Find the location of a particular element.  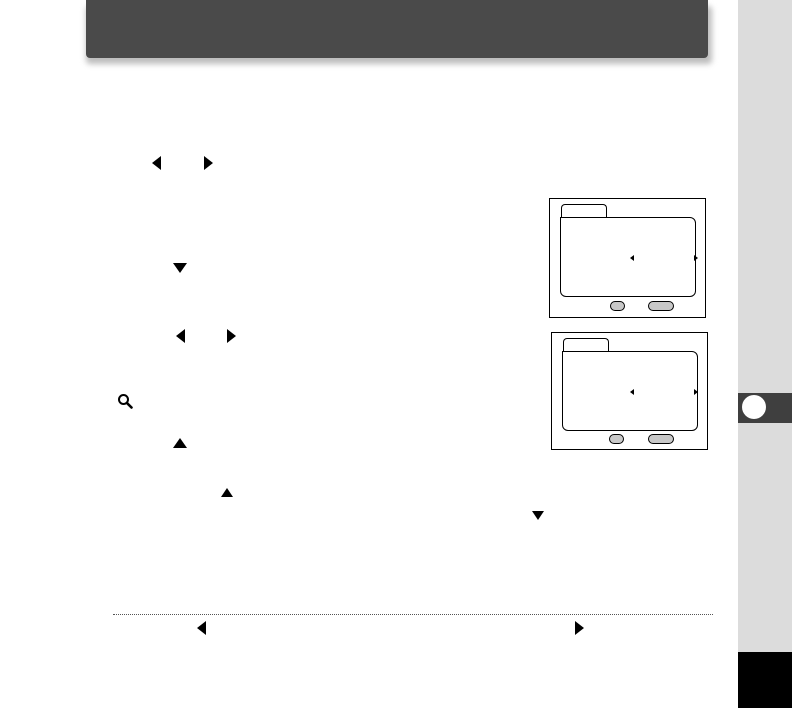

chapter-tab-marker is located at coordinates (754, 407).